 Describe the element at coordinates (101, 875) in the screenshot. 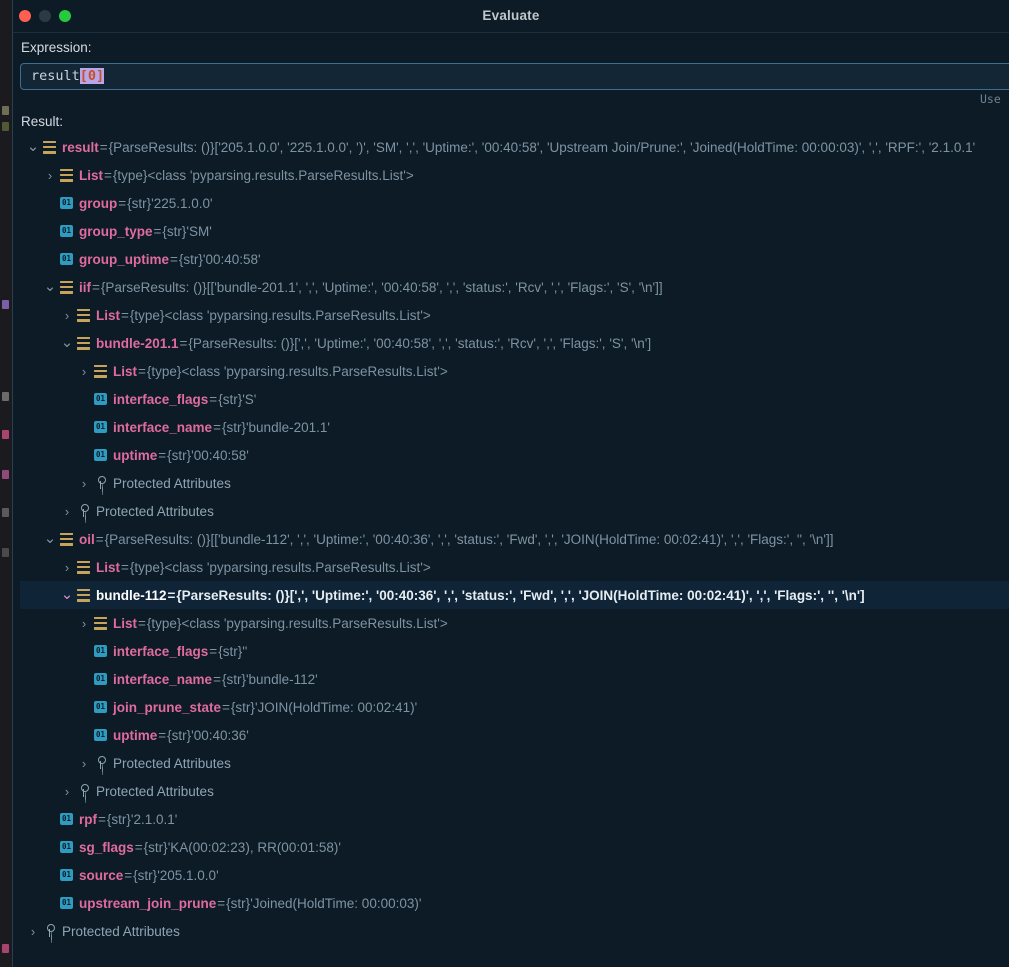

I see `tree-node-name: source` at that location.